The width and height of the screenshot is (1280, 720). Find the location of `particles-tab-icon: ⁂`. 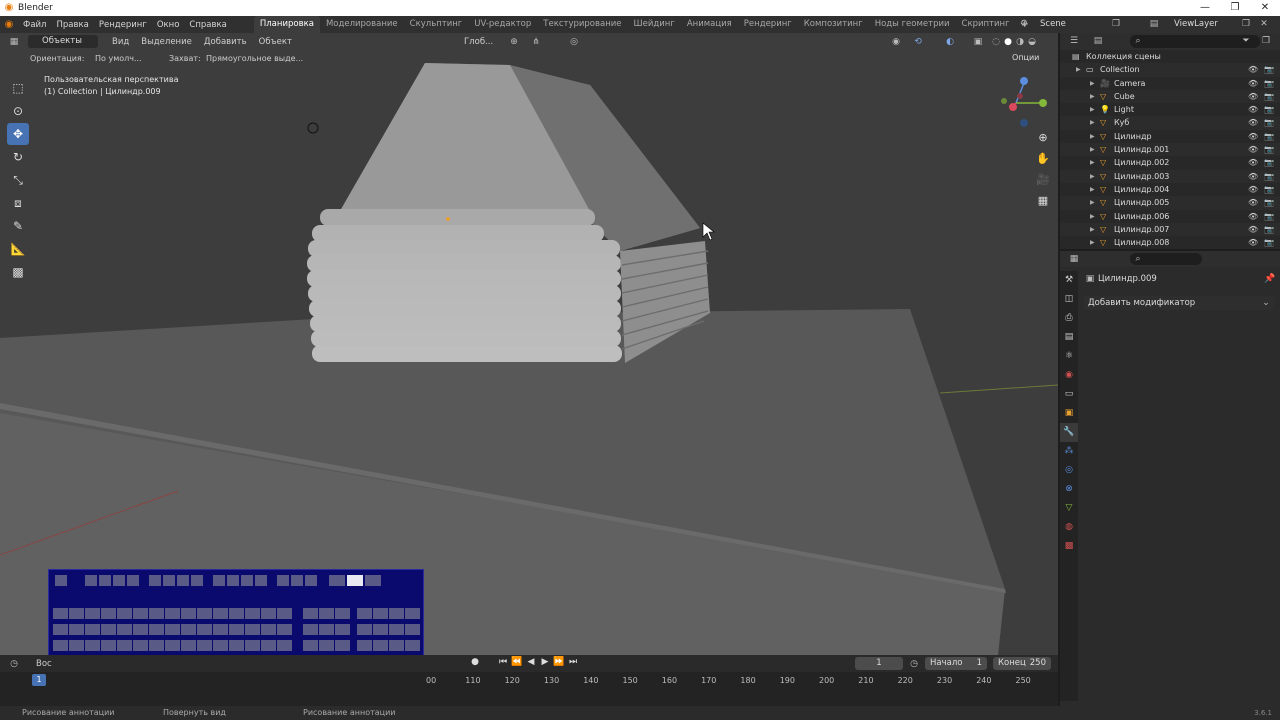

particles-tab-icon: ⁂ is located at coordinates (1069, 451).